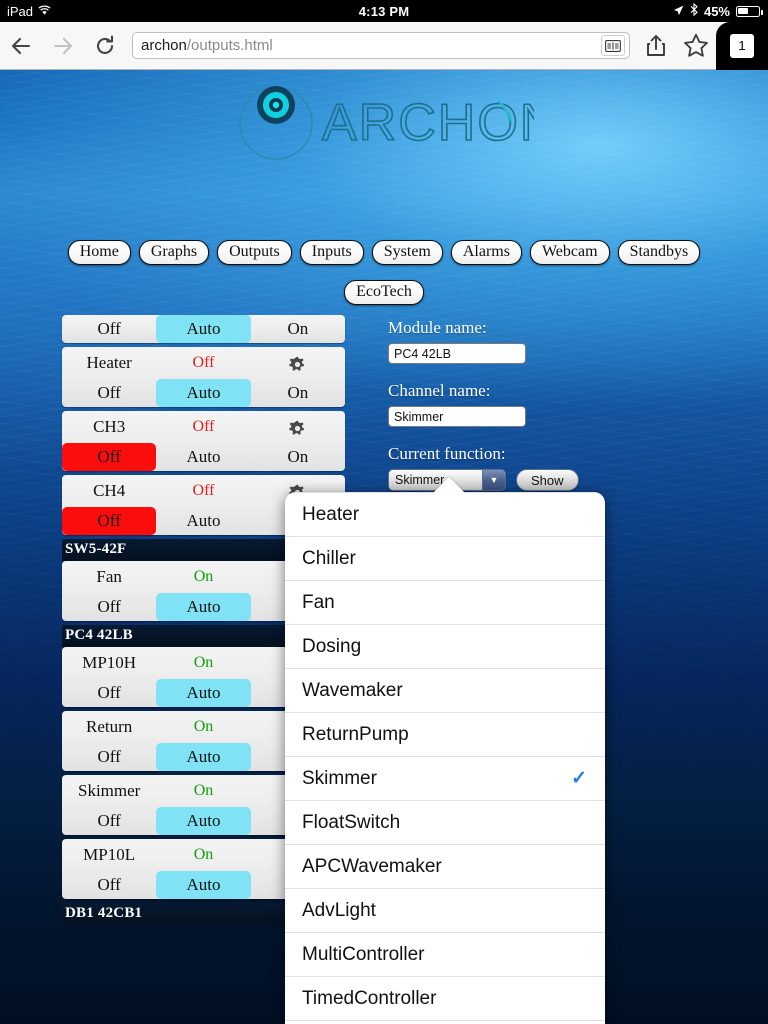 This screenshot has width=768, height=1024. I want to click on function-option-floatswitch: FloatSwitch✓, so click(445, 822).